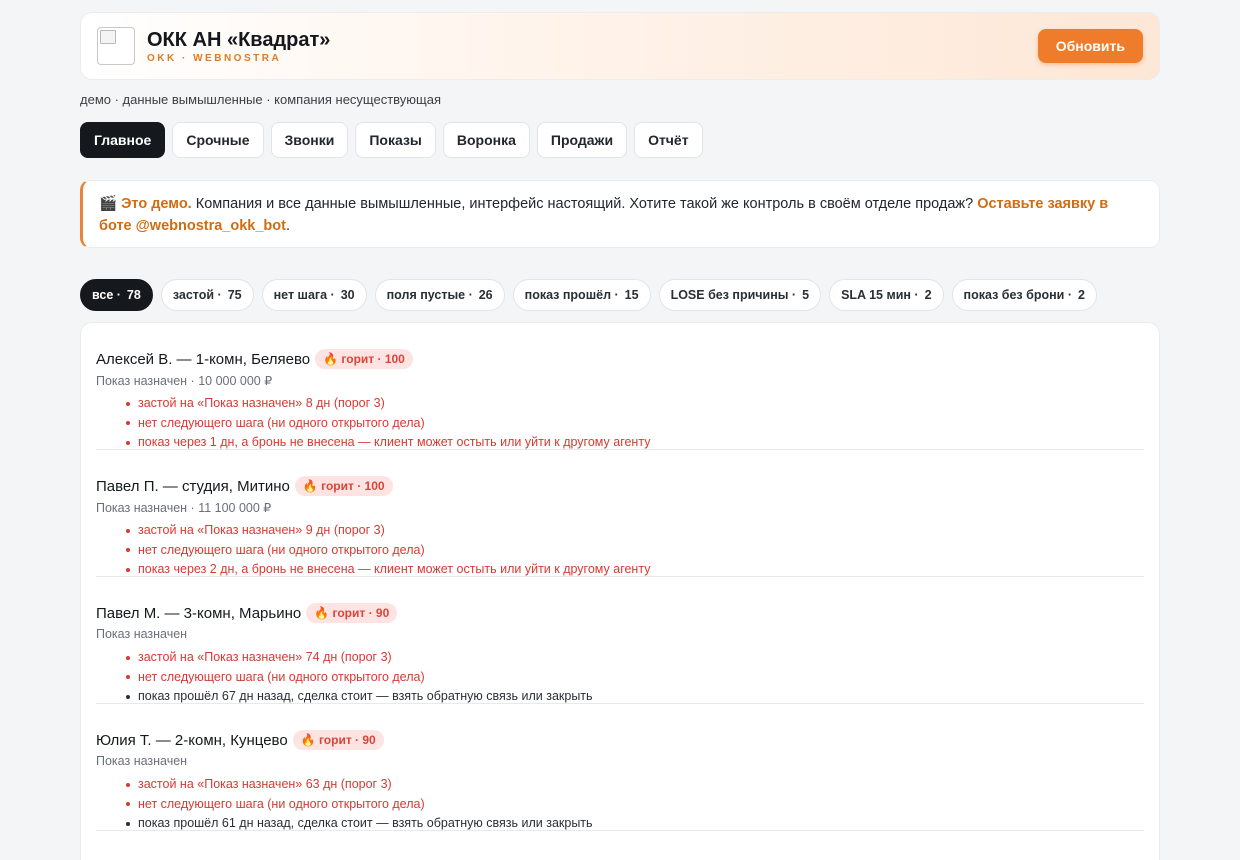 This screenshot has height=860, width=1240. What do you see at coordinates (429, 295) in the screenshot?
I see `chip-label: поля пустые ·` at bounding box center [429, 295].